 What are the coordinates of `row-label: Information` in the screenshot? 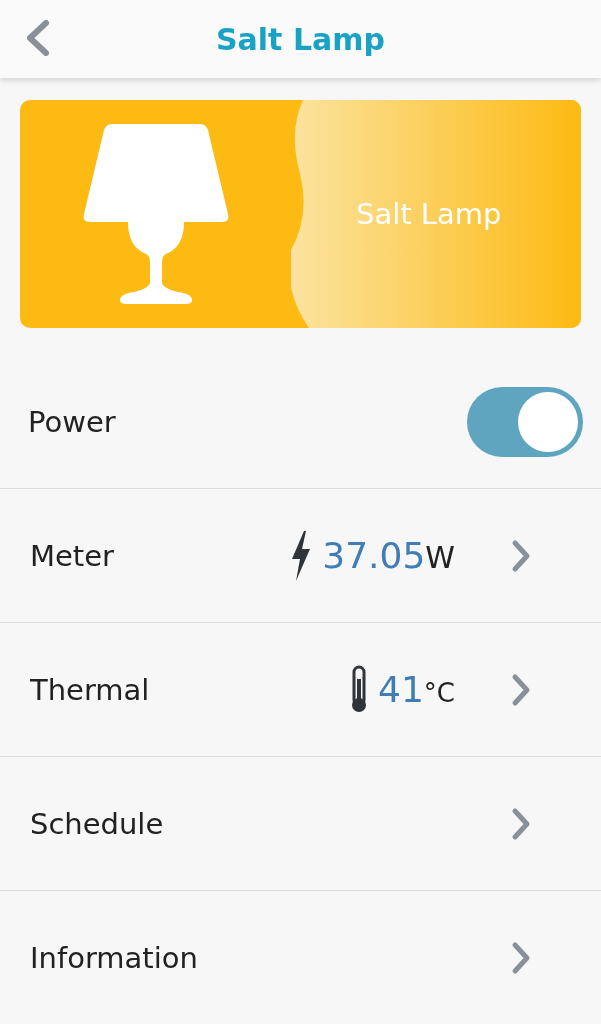 It's located at (114, 957).